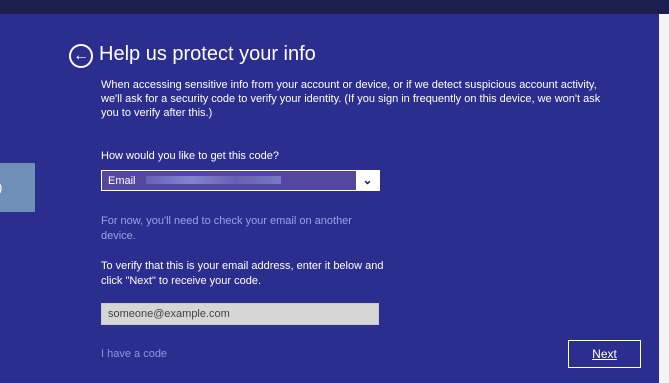 This screenshot has width=669, height=383. I want to click on method-question: How would you like to get this code?, so click(190, 156).